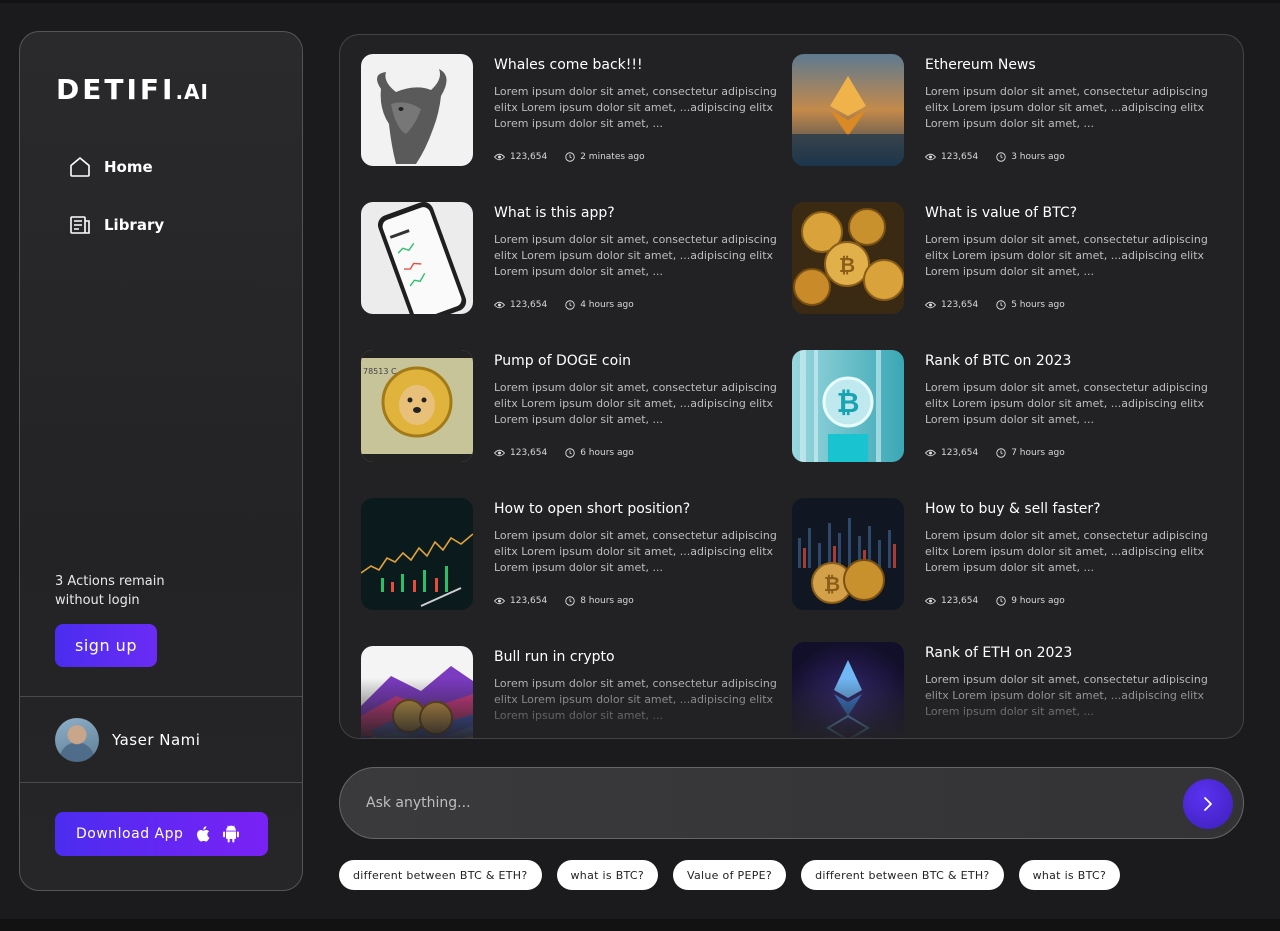  Describe the element at coordinates (106, 645) in the screenshot. I see `signup-button: sign up` at that location.